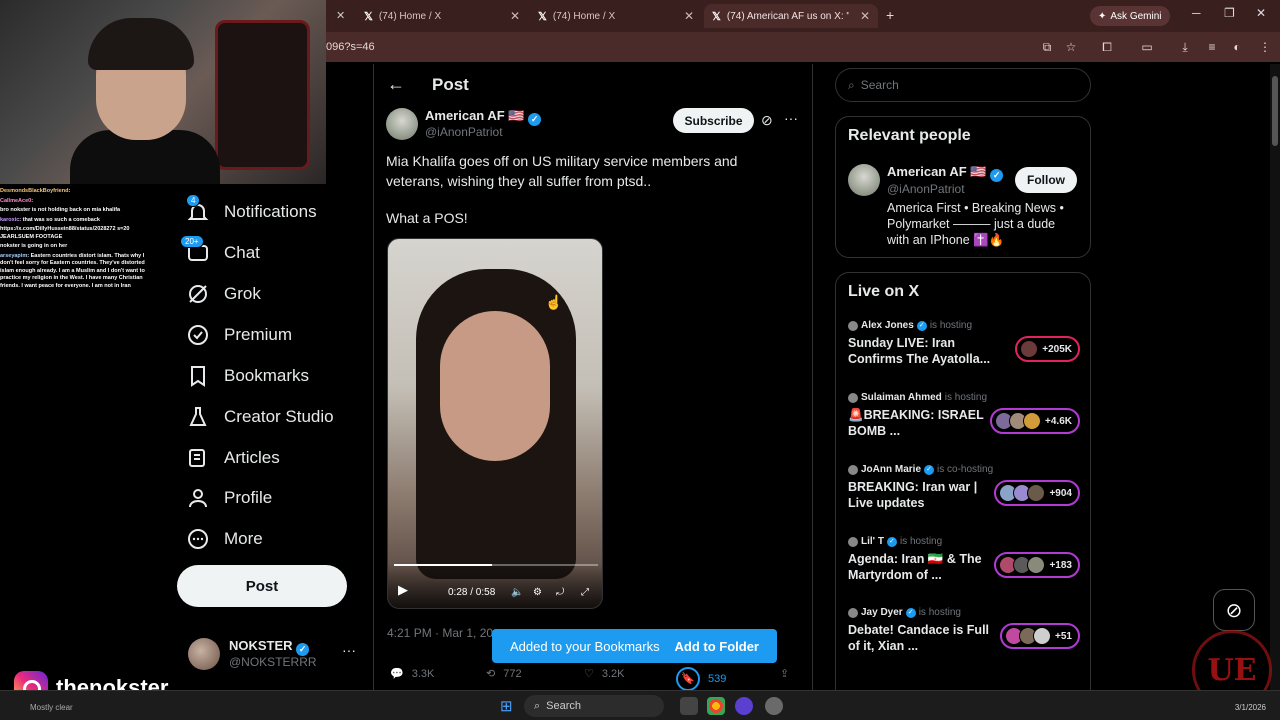 This screenshot has height=720, width=1280. What do you see at coordinates (397, 674) in the screenshot?
I see `reply-icon: 💬` at bounding box center [397, 674].